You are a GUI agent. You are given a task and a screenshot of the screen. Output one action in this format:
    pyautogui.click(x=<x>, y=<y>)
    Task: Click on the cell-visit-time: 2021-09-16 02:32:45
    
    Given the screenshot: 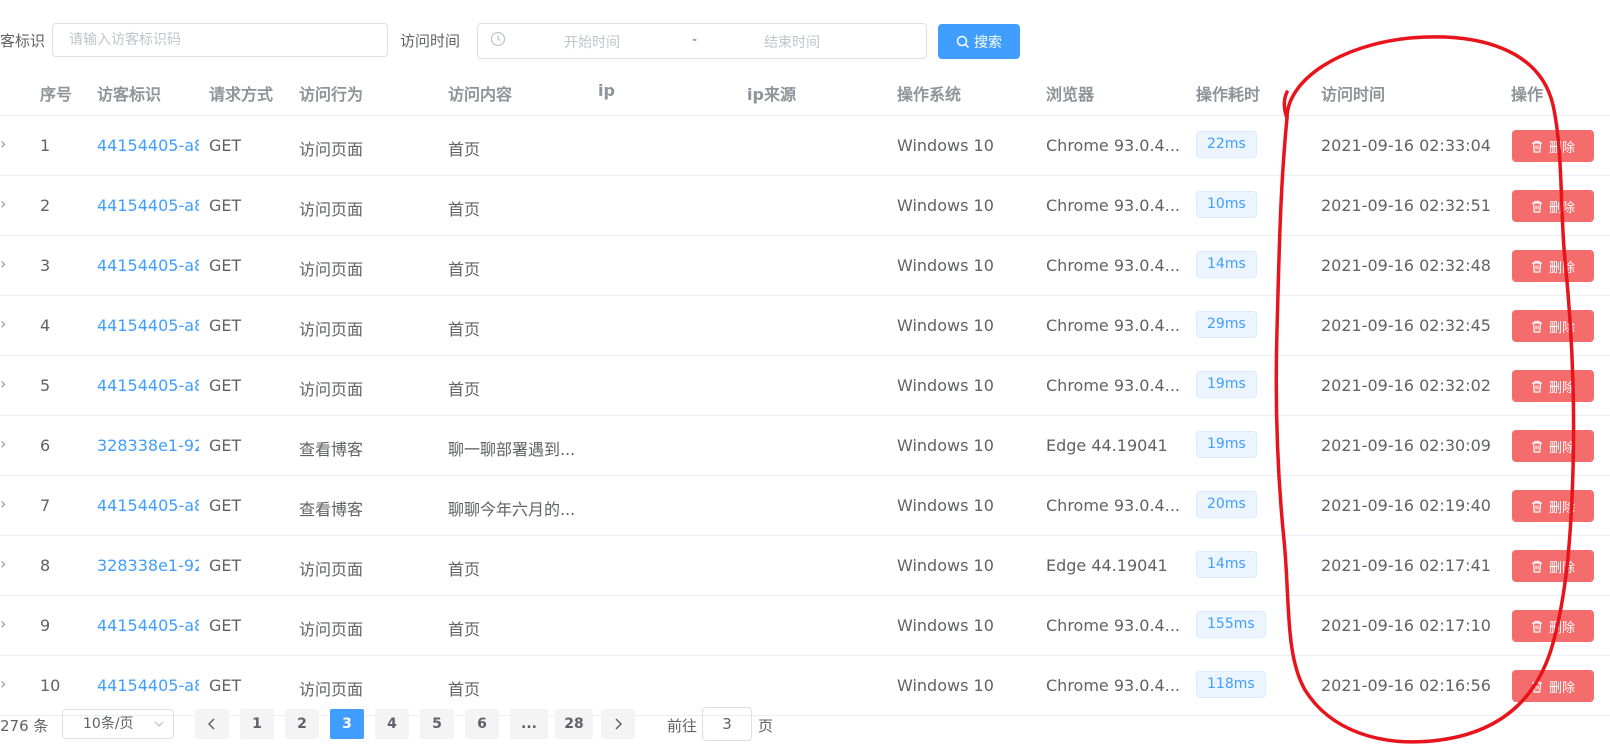 What is the action you would take?
    pyautogui.click(x=1406, y=325)
    